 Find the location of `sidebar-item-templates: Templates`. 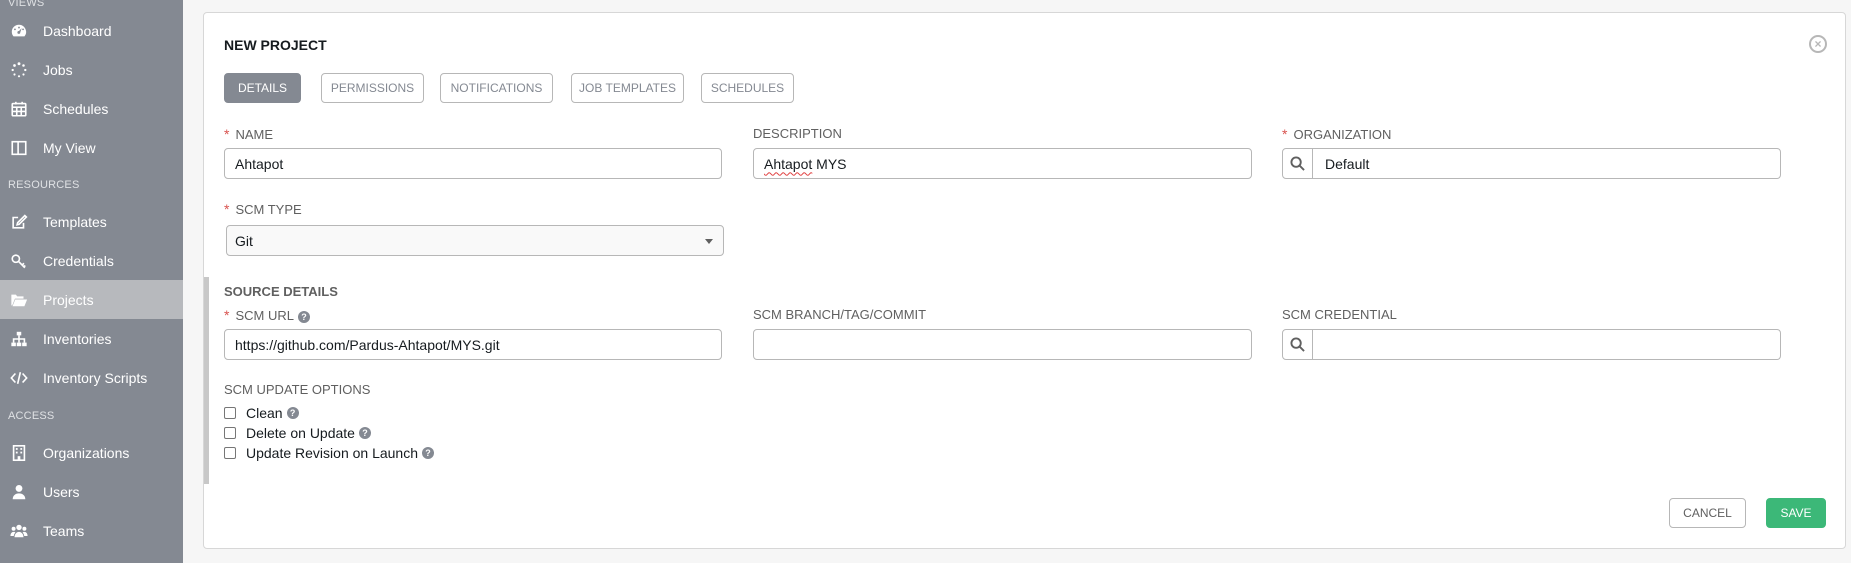

sidebar-item-templates: Templates is located at coordinates (91, 221).